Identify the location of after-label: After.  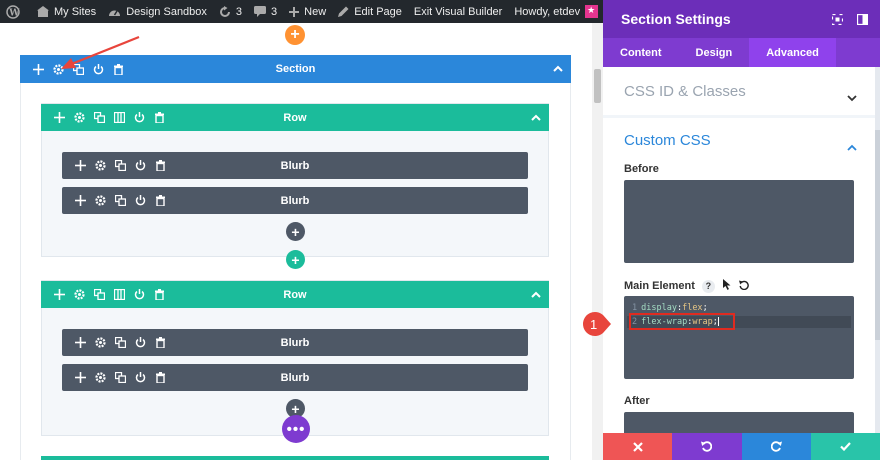
(637, 401).